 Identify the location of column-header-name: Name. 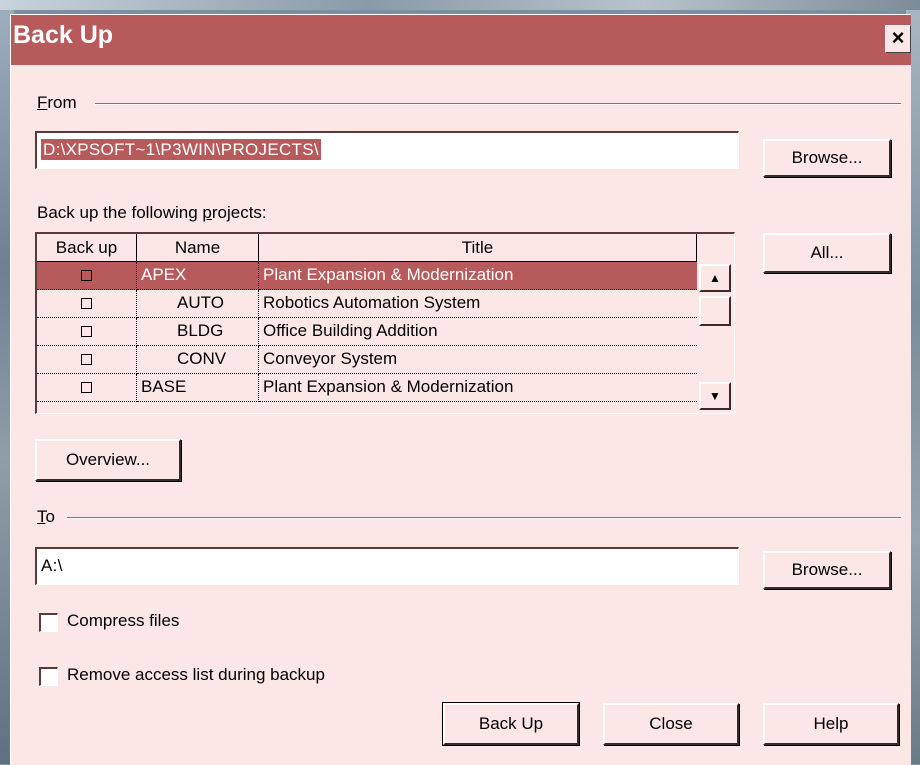
(198, 248).